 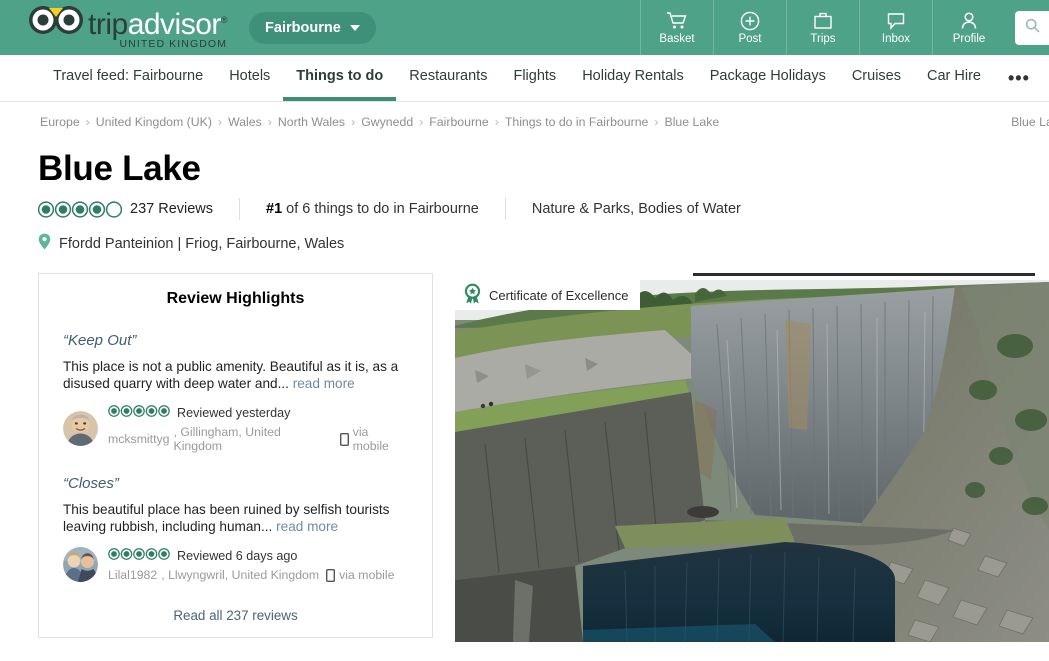 What do you see at coordinates (969, 39) in the screenshot?
I see `nav-label-profile: Profile` at bounding box center [969, 39].